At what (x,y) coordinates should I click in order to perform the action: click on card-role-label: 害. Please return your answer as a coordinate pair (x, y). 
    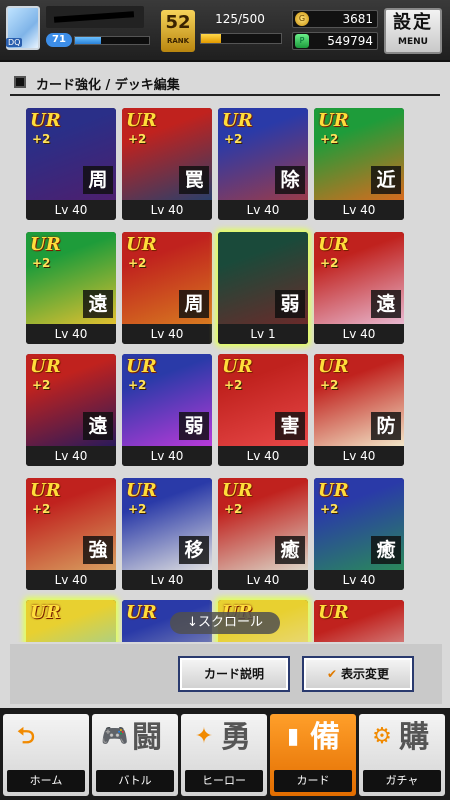
    Looking at the image, I should click on (290, 426).